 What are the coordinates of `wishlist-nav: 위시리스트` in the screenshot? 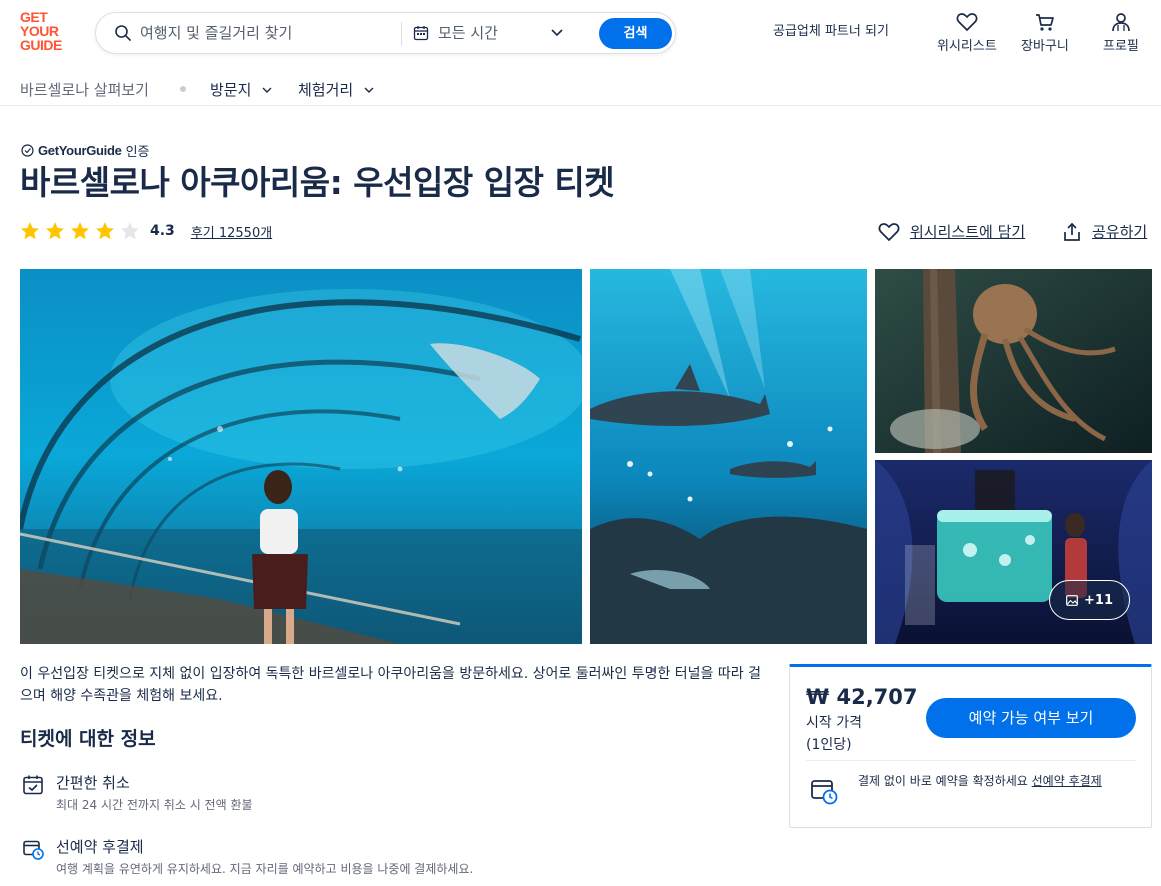 It's located at (967, 33).